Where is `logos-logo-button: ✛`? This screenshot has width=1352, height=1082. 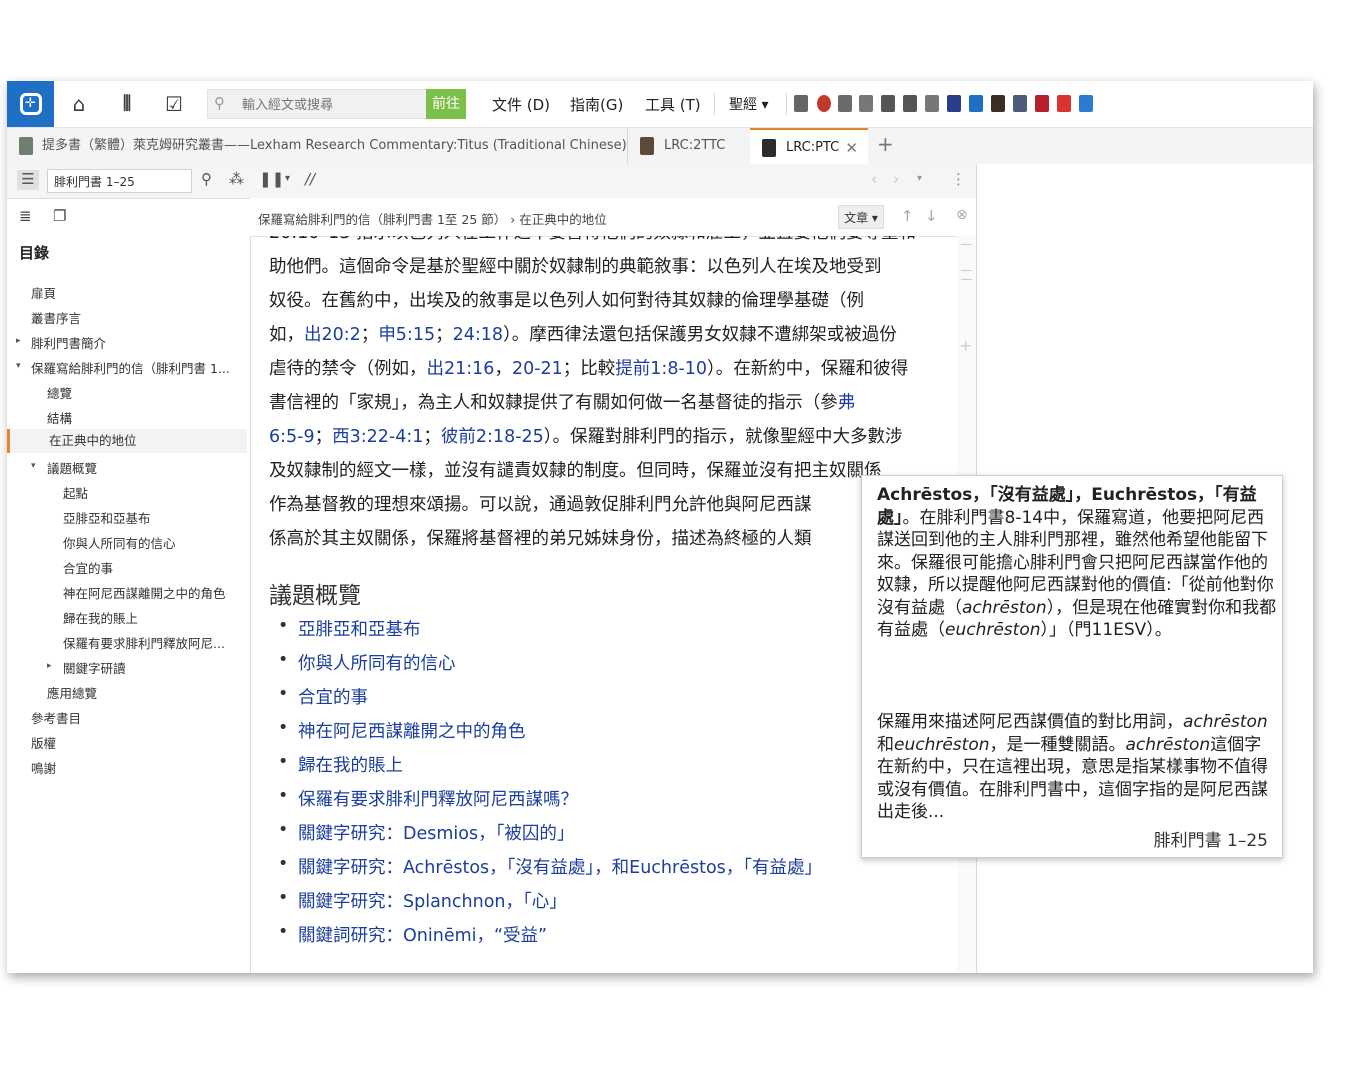 logos-logo-button: ✛ is located at coordinates (30, 104).